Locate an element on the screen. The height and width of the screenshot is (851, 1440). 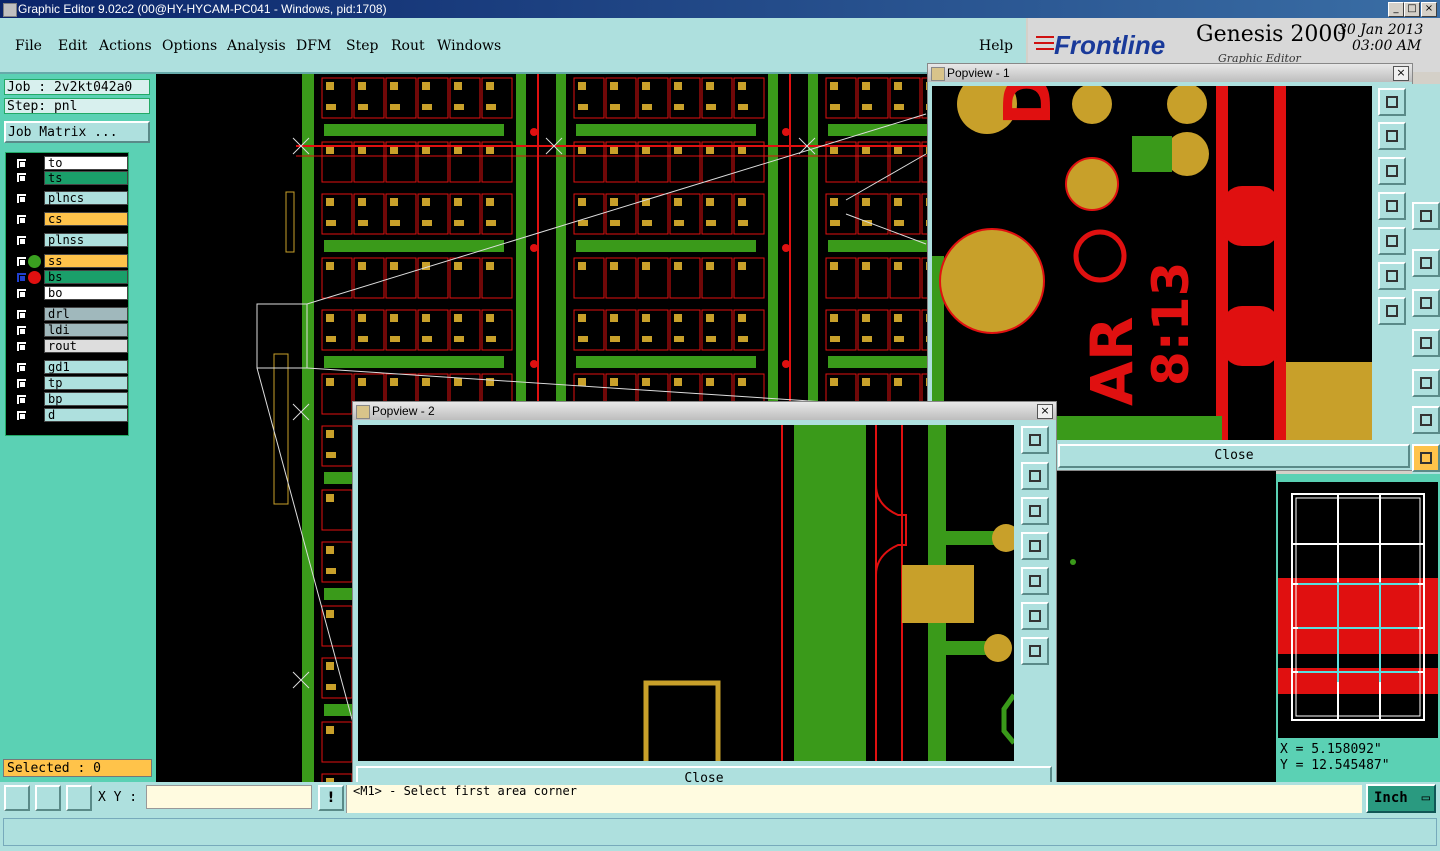
layer-ldi-checkbox is located at coordinates (21, 330).